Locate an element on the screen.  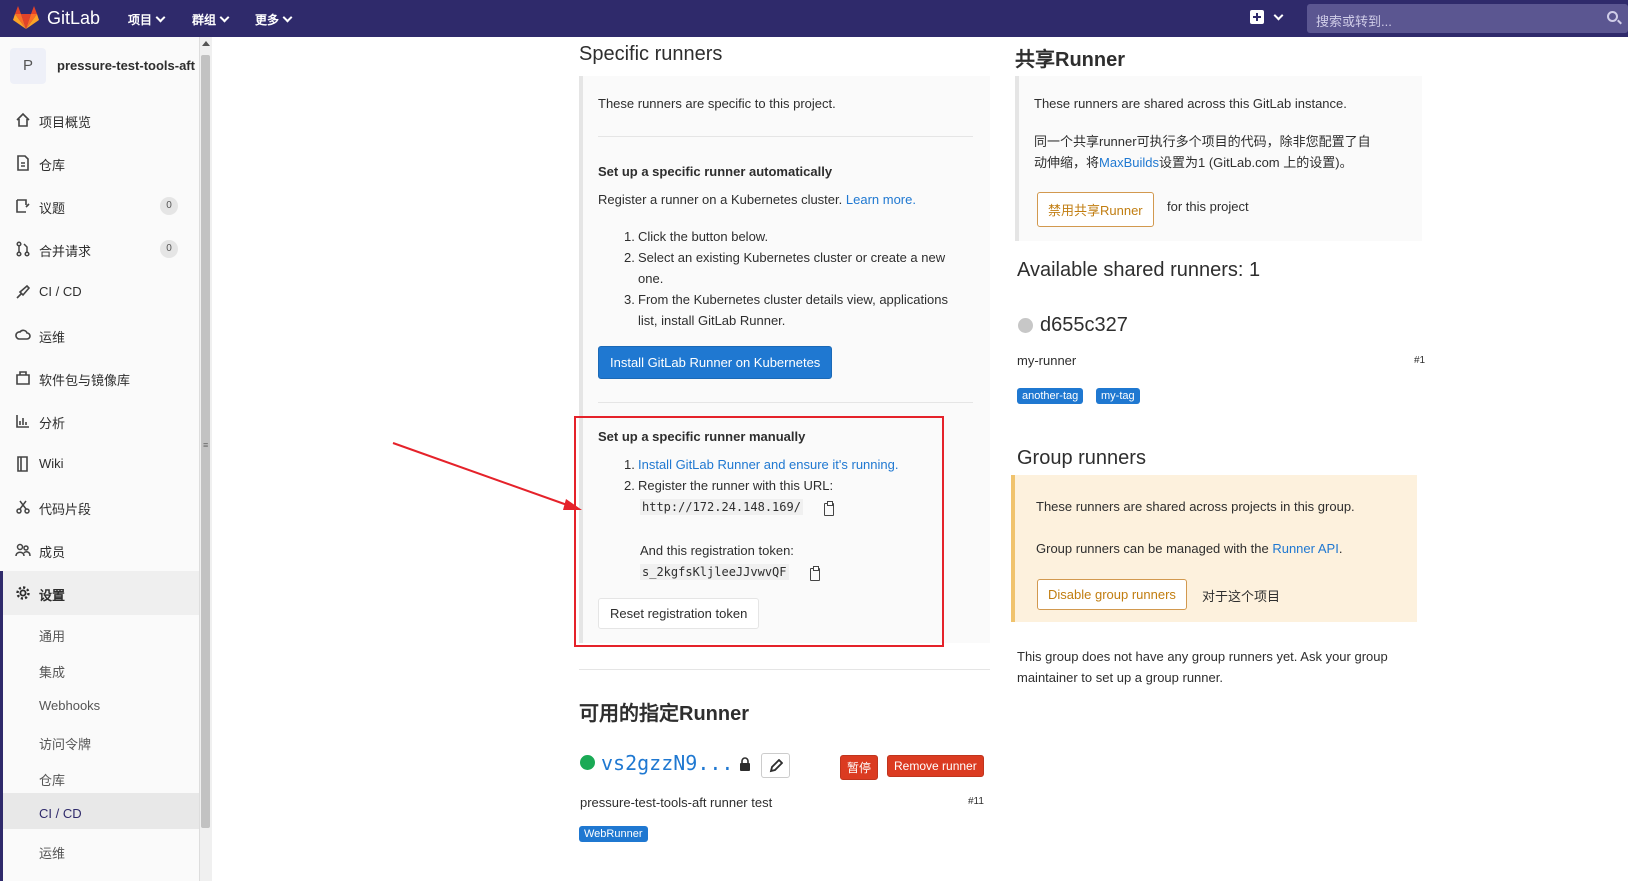
shared-for-project: for this project is located at coordinates (1208, 206).